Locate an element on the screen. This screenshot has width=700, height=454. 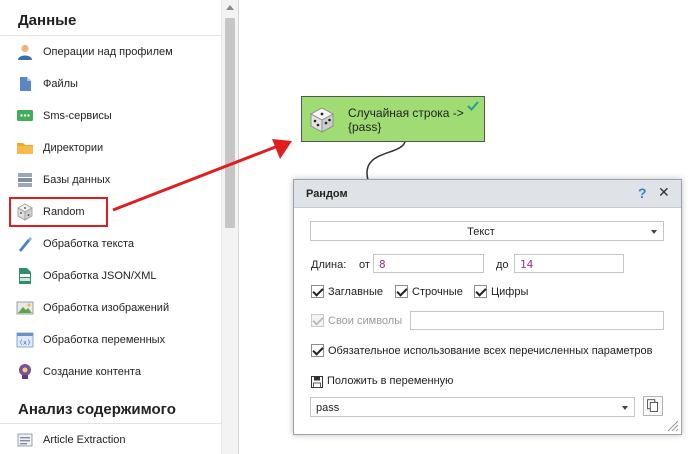
type-select-value: Текст is located at coordinates (481, 232).